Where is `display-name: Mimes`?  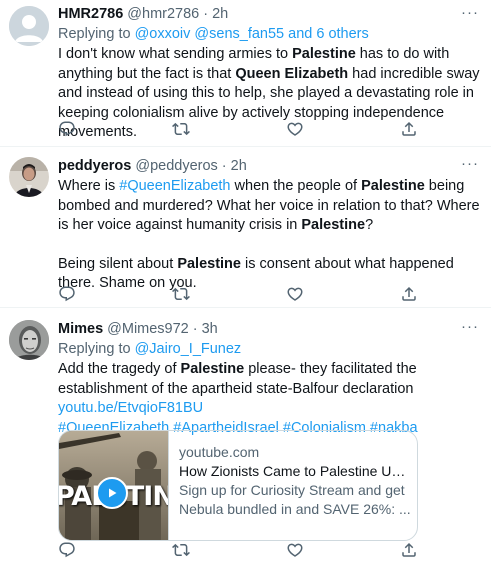 display-name: Mimes is located at coordinates (80, 329).